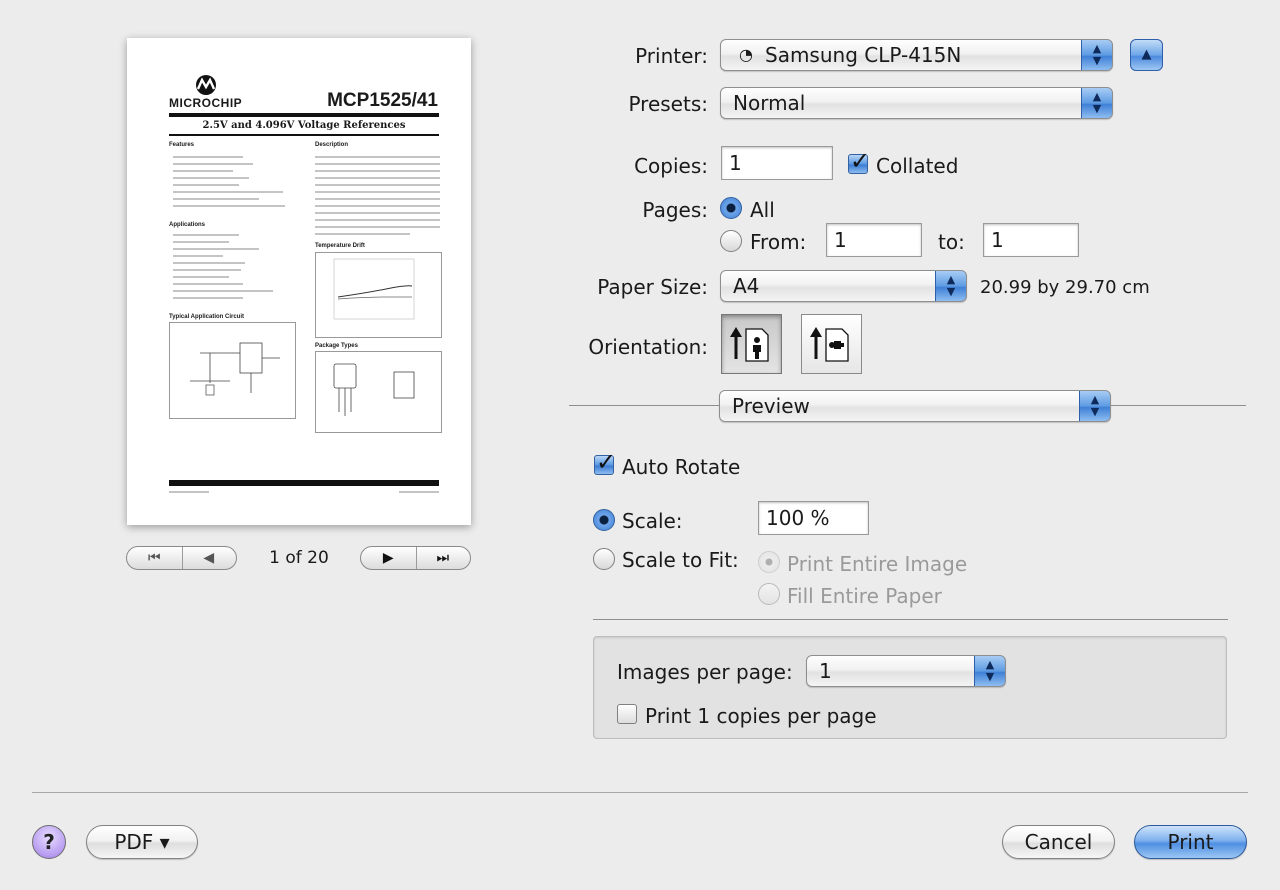 Image resolution: width=1280 pixels, height=890 pixels. Describe the element at coordinates (813, 518) in the screenshot. I see `scale-field: 100 %` at that location.